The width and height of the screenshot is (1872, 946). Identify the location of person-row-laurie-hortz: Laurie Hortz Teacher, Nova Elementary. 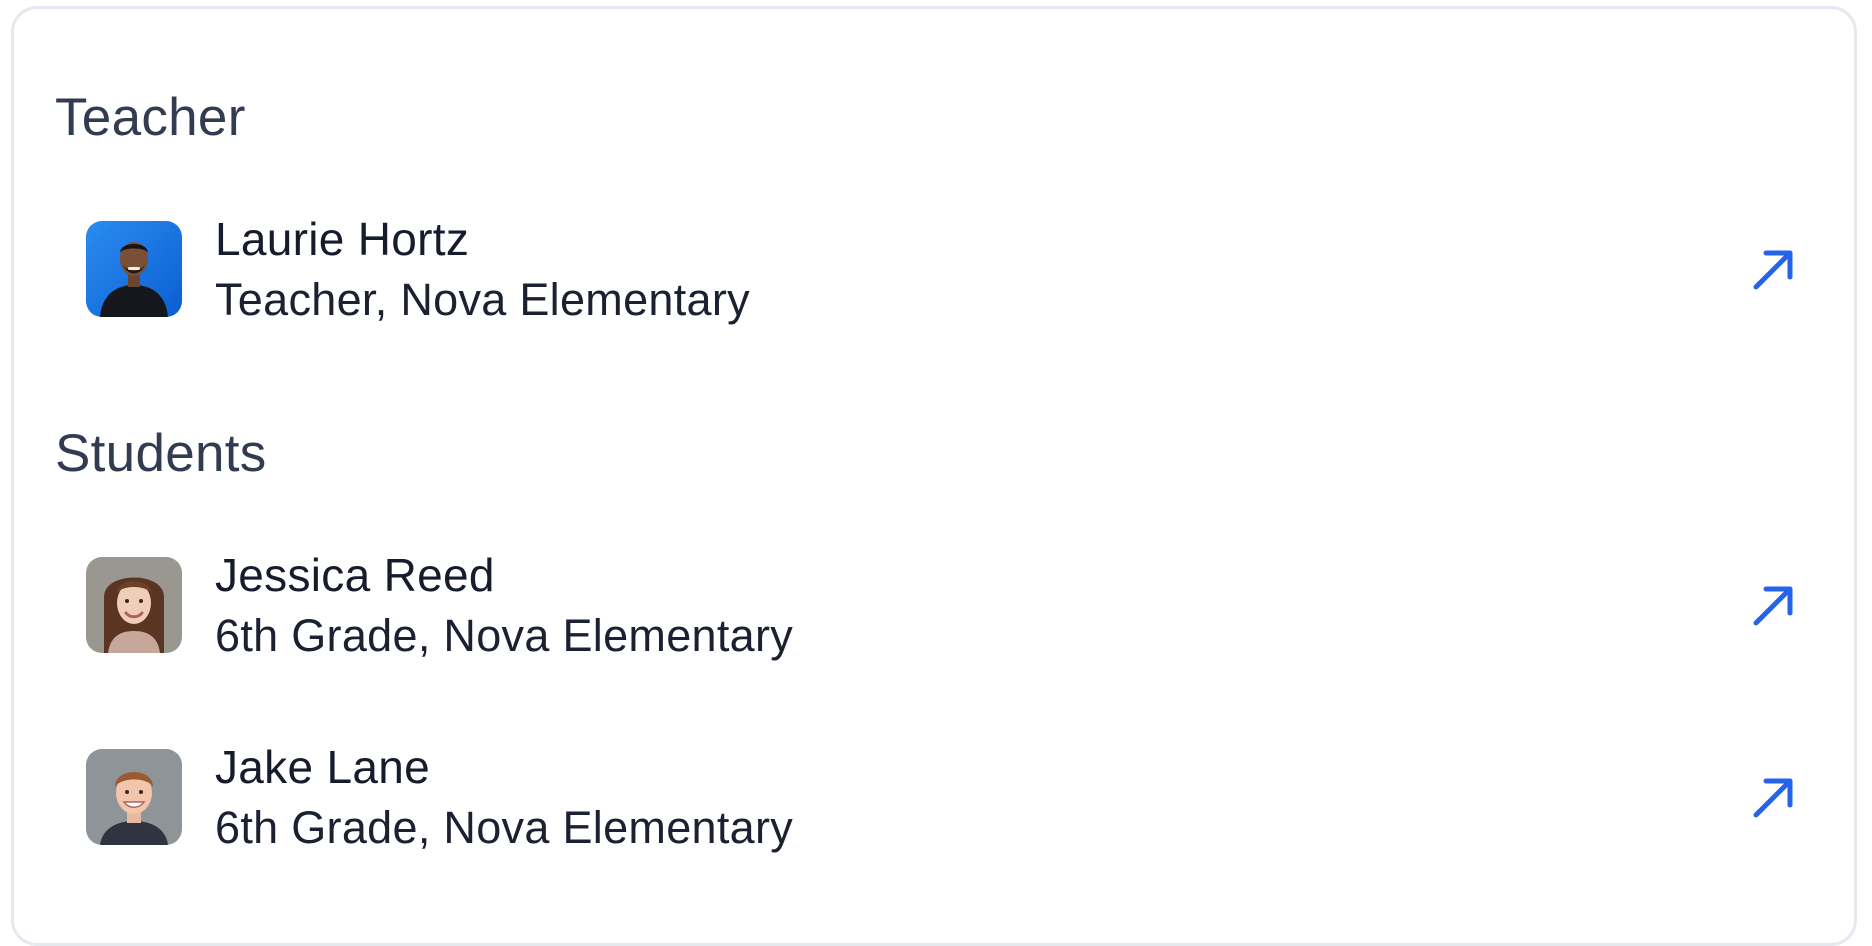
(945, 268).